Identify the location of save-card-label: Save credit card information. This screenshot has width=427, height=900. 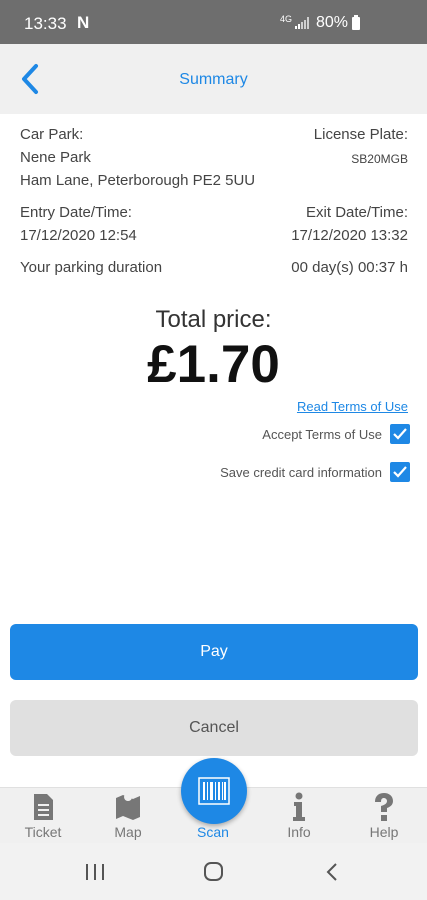
(301, 472).